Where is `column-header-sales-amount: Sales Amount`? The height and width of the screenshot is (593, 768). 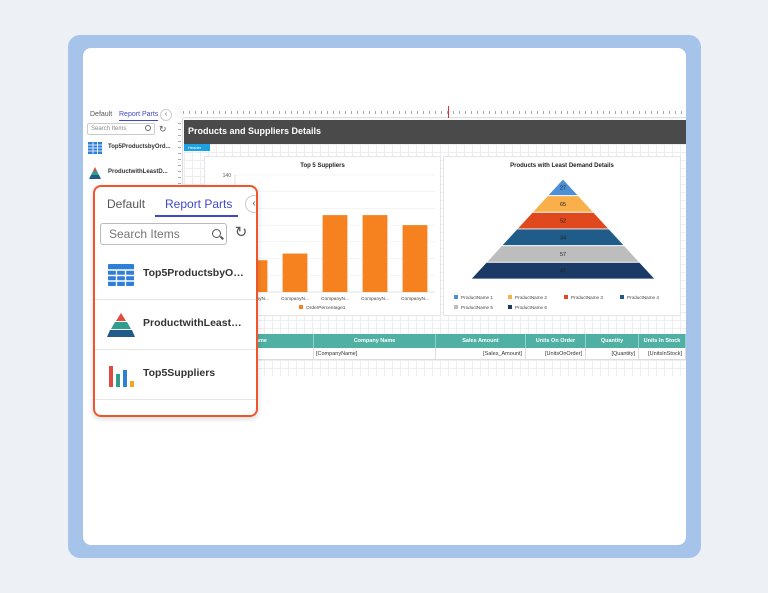 column-header-sales-amount: Sales Amount is located at coordinates (481, 341).